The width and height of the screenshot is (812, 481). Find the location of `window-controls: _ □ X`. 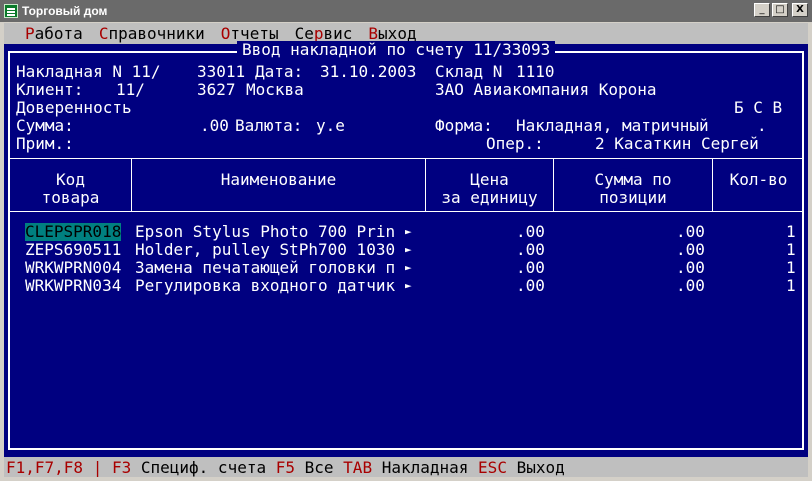

window-controls: _ □ X is located at coordinates (781, 10).